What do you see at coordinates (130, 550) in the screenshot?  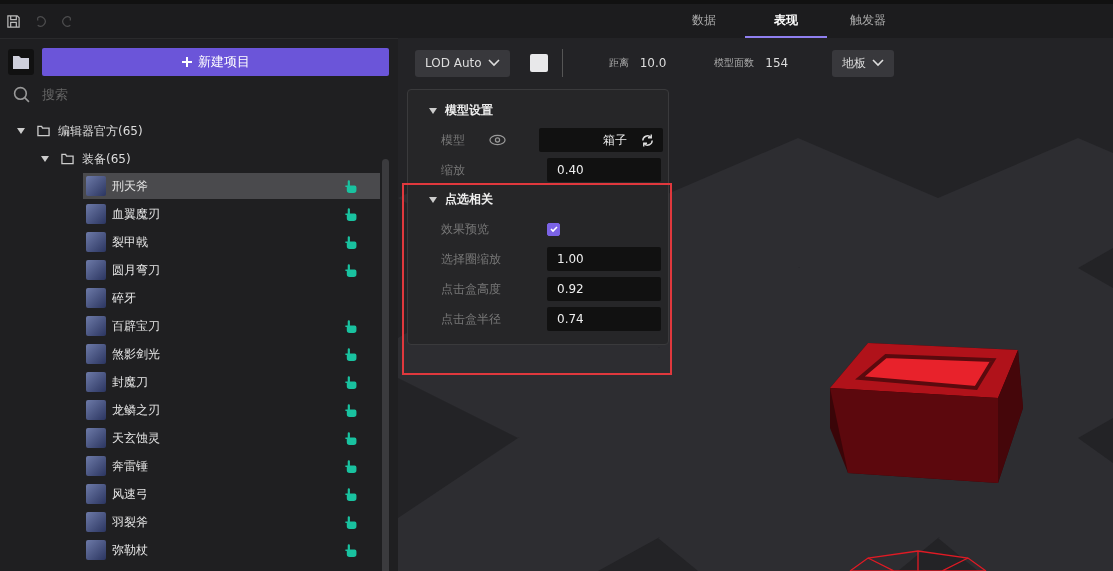 I see `item-name: 弥勒杖` at bounding box center [130, 550].